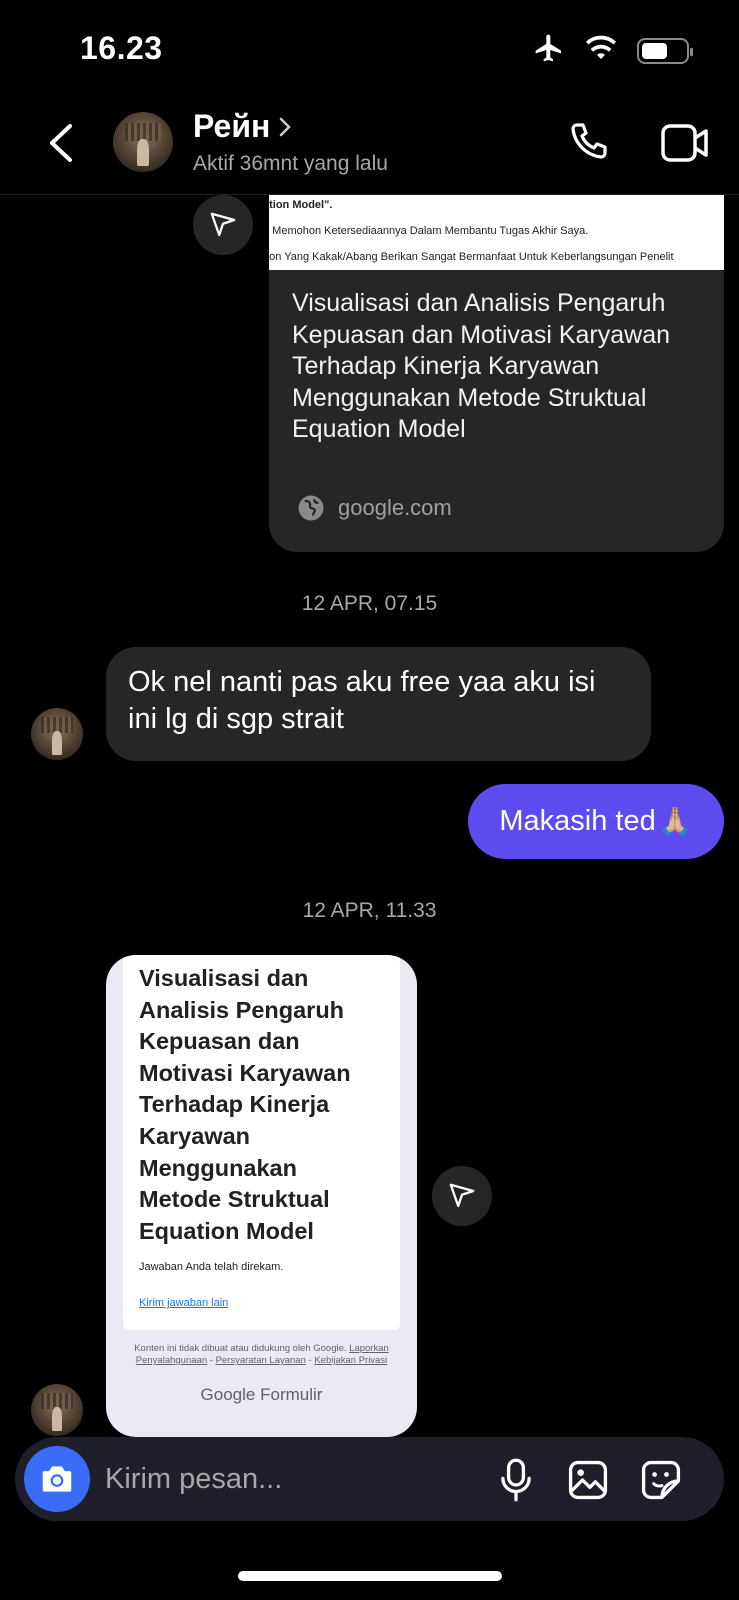  Describe the element at coordinates (211, 1267) in the screenshot. I see `form-recorded-text: Jawaban Anda telah direkam.` at that location.